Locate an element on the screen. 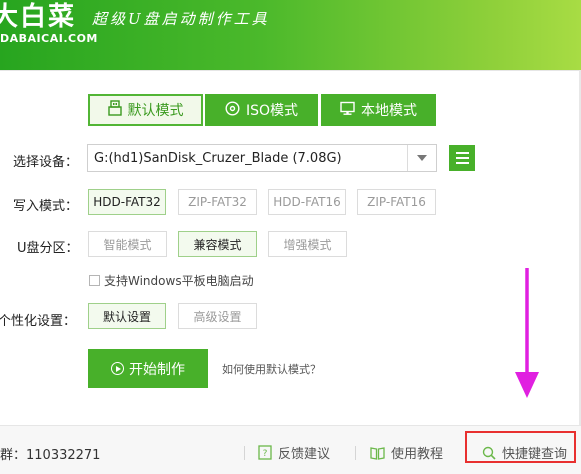  device-label: 选择设备： is located at coordinates (46, 162).